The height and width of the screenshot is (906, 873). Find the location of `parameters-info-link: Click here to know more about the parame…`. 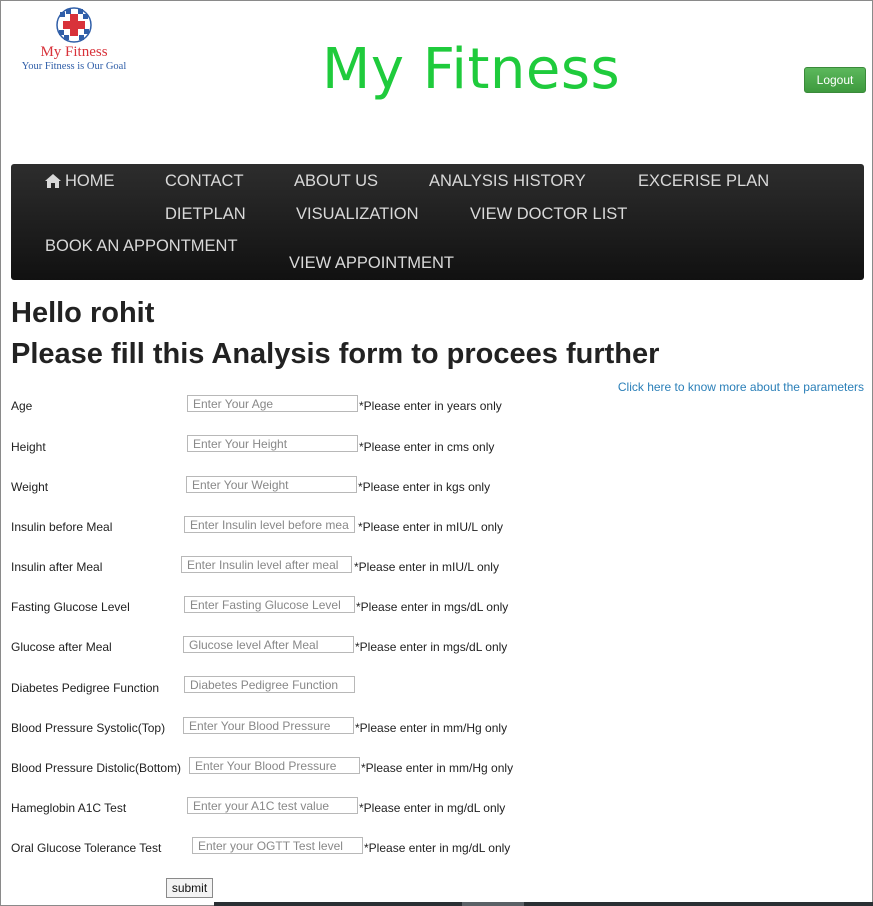

parameters-info-link: Click here to know more about the parame… is located at coordinates (741, 387).